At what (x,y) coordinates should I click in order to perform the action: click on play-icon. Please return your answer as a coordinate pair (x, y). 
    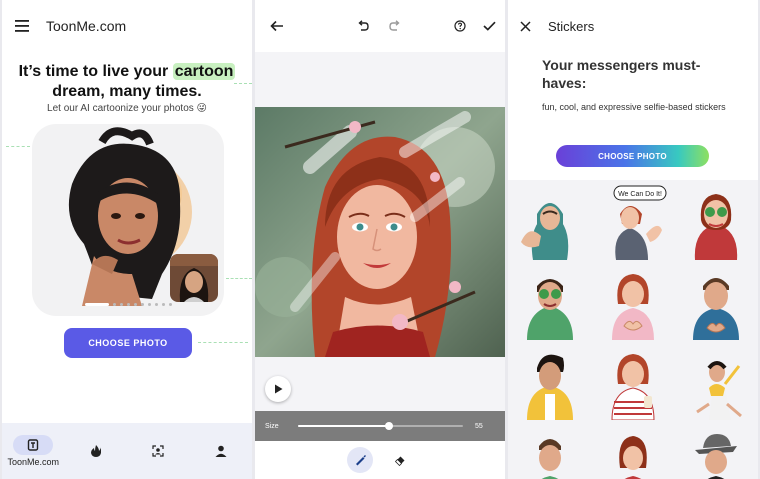
    Looking at the image, I should click on (278, 389).